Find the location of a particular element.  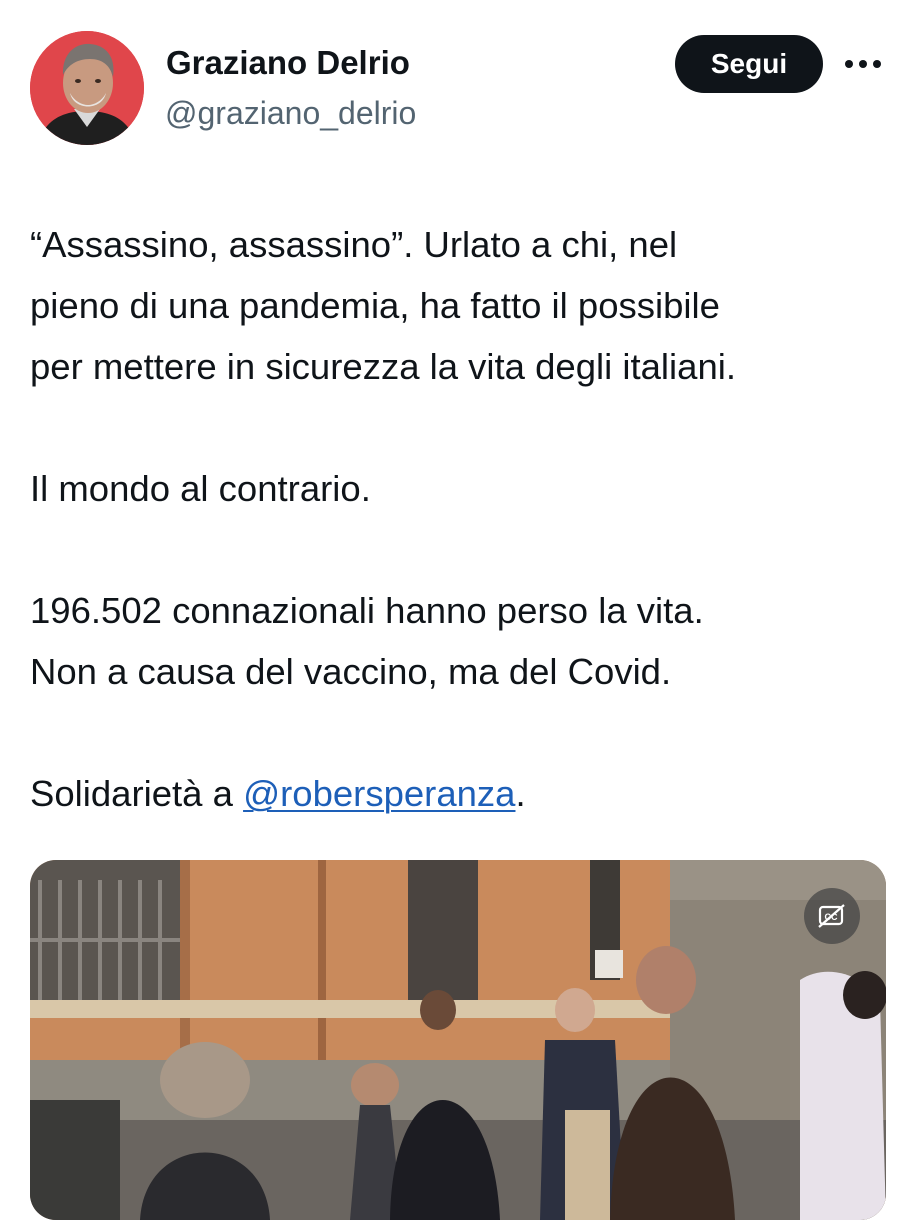

more-horizontal-icon is located at coordinates (863, 64).